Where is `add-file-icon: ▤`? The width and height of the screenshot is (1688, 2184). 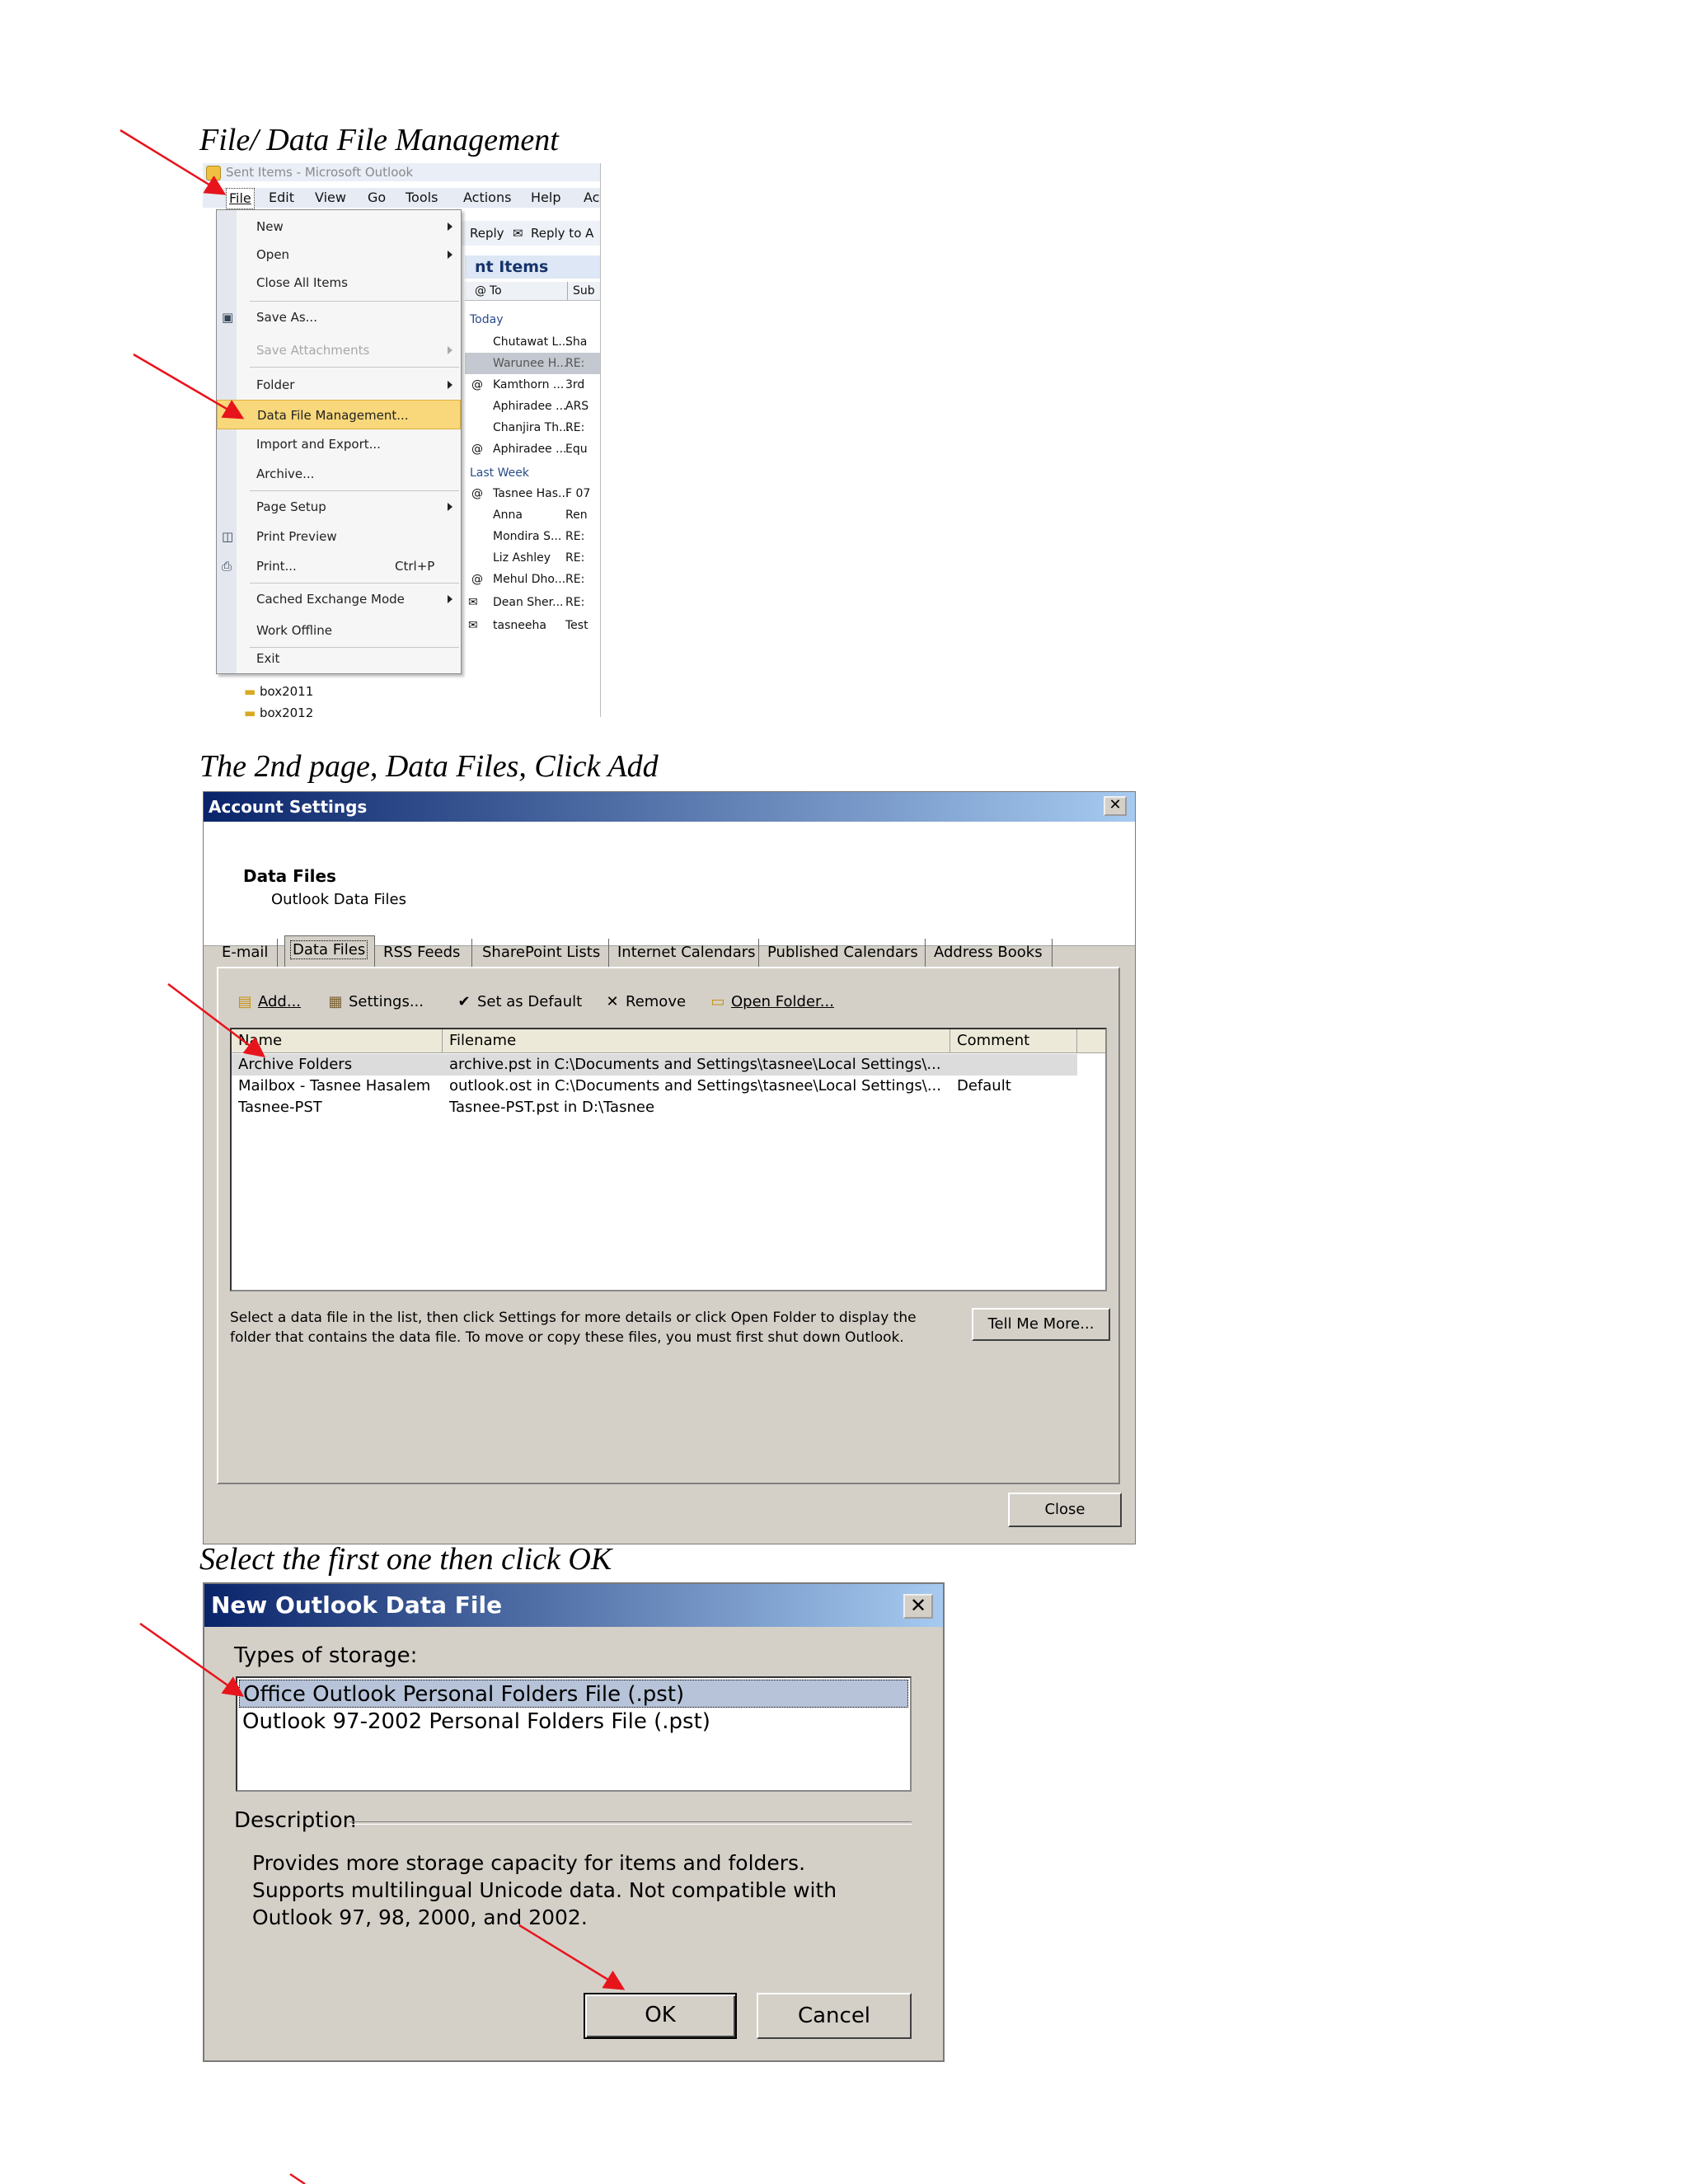 add-file-icon: ▤ is located at coordinates (244, 1001).